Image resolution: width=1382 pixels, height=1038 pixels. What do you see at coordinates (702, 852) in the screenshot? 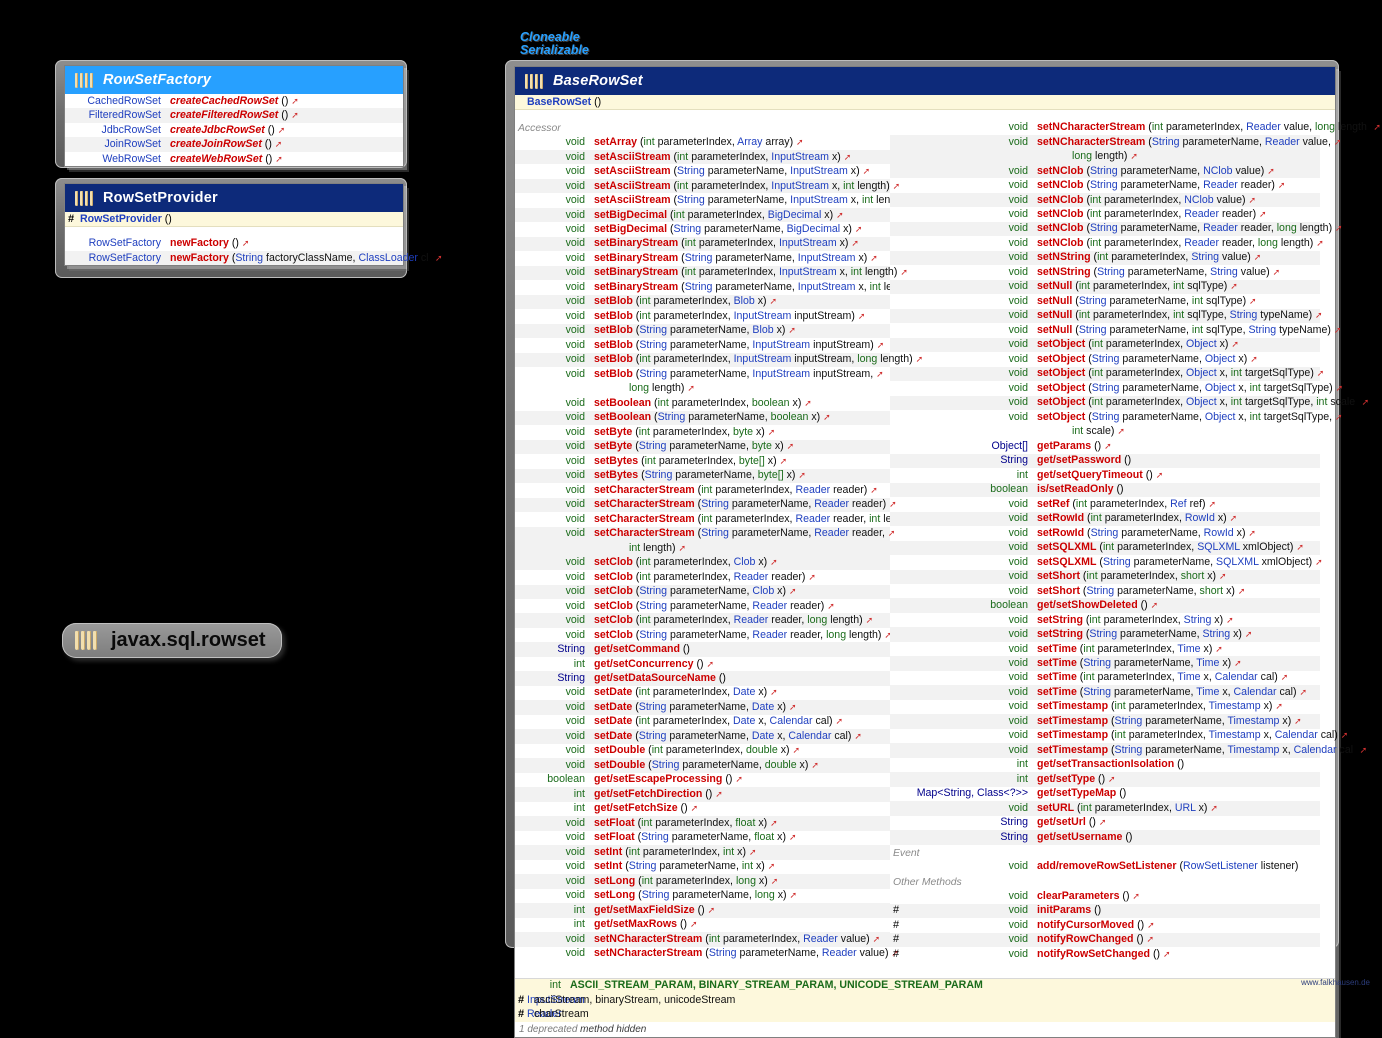
I see `member-row: void setInt (int parameterIndex, int x) ➚` at bounding box center [702, 852].